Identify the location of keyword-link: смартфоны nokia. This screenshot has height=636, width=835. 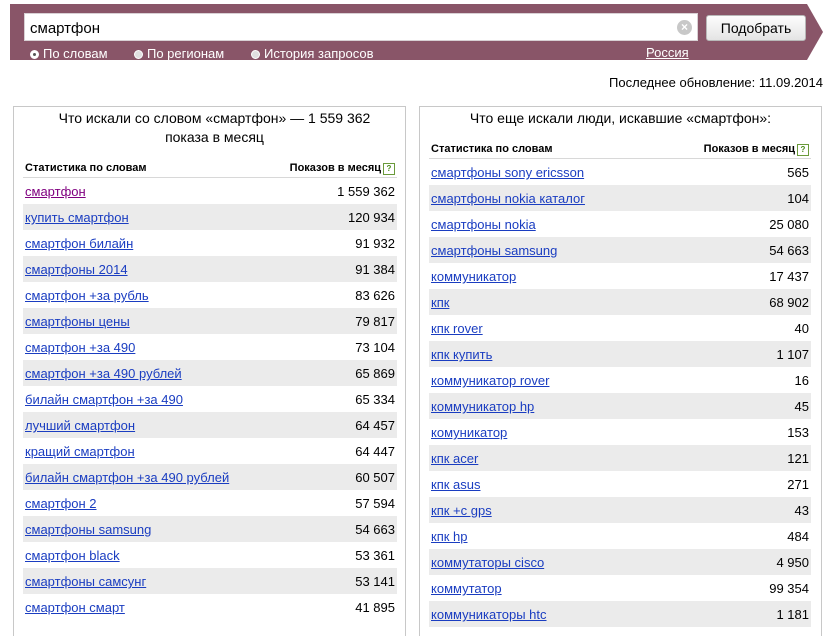
(483, 224).